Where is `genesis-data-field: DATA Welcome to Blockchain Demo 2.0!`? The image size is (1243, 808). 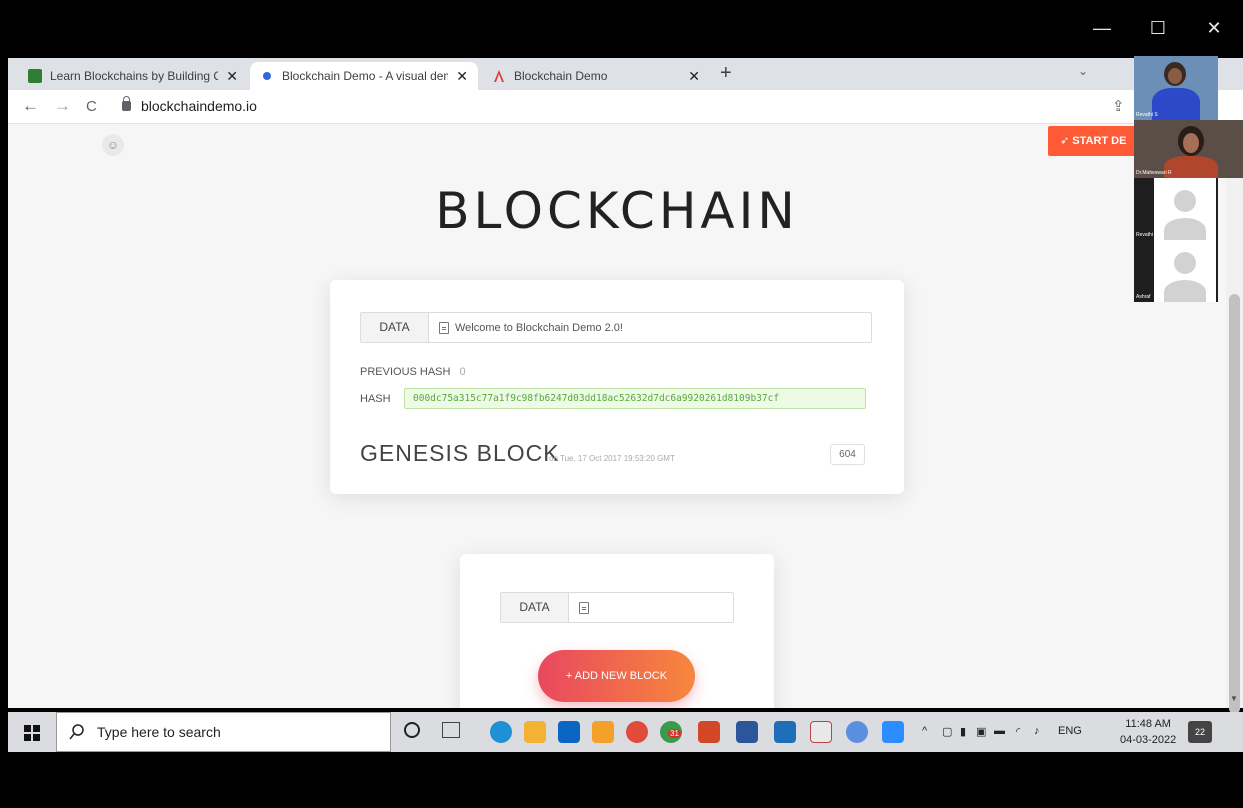 genesis-data-field: DATA Welcome to Blockchain Demo 2.0! is located at coordinates (616, 327).